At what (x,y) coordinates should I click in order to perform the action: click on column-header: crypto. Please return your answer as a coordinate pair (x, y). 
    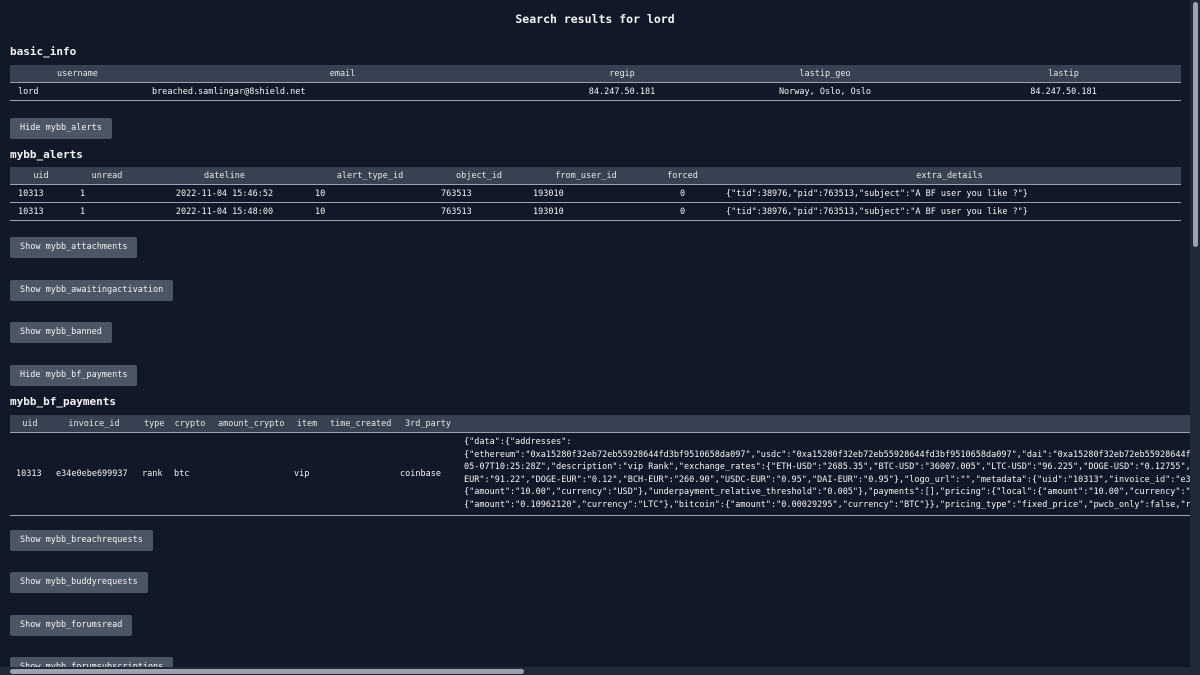
    Looking at the image, I should click on (190, 424).